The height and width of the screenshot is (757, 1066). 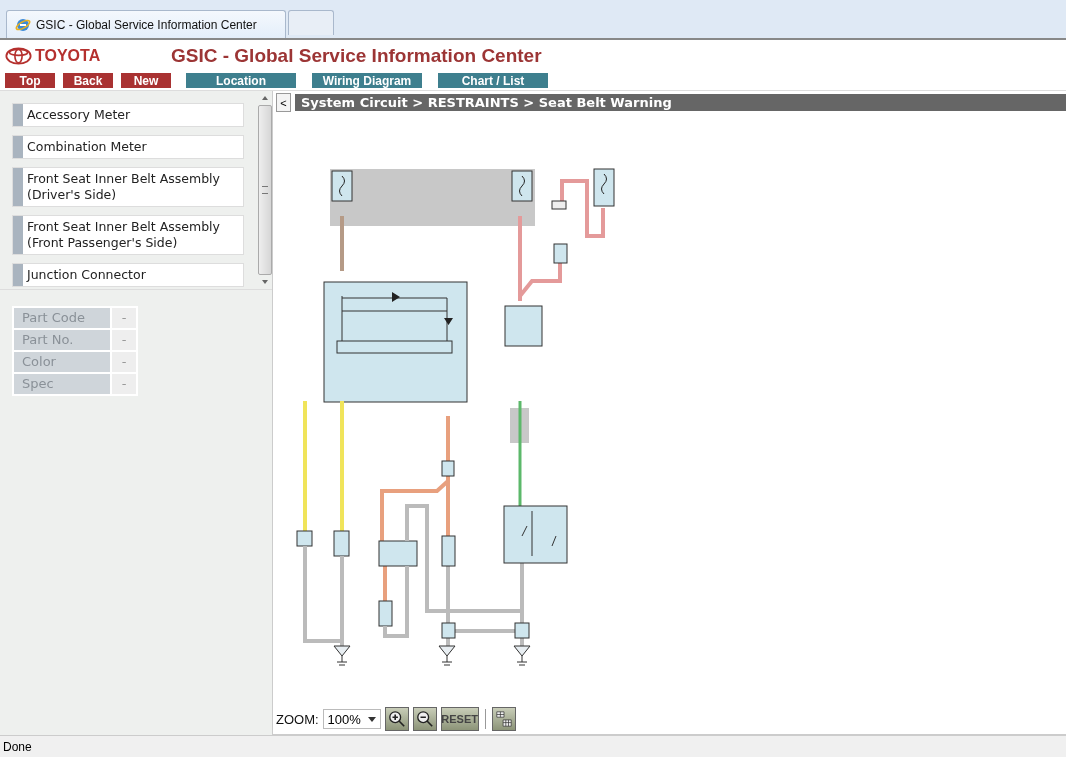 I want to click on detail-label: Spec, so click(x=62, y=384).